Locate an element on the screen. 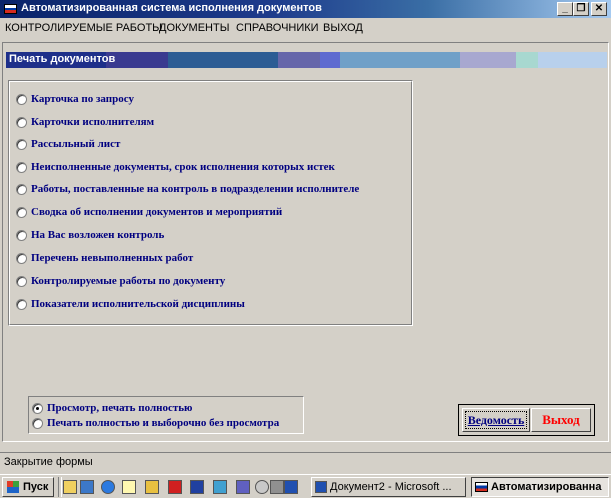  radio-checked-icon is located at coordinates (37, 408).